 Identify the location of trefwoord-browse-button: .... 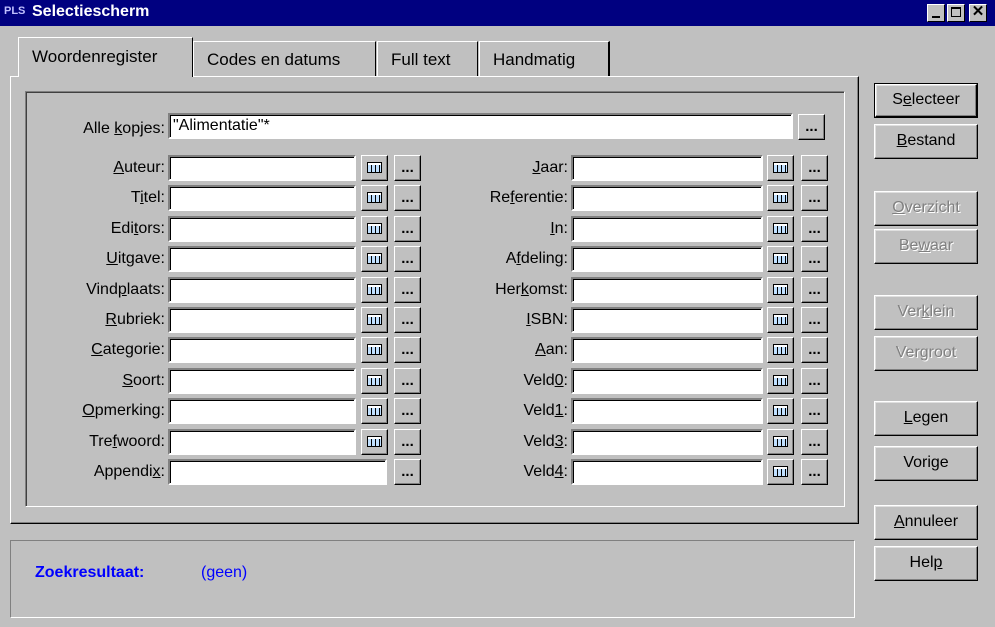
(407, 442).